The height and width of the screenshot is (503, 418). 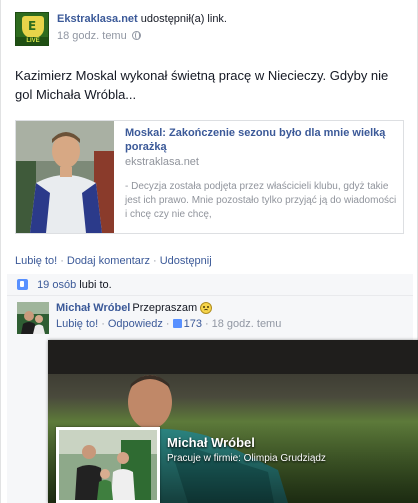 What do you see at coordinates (92, 36) in the screenshot?
I see `story-timestamp: 18 godz. temu` at bounding box center [92, 36].